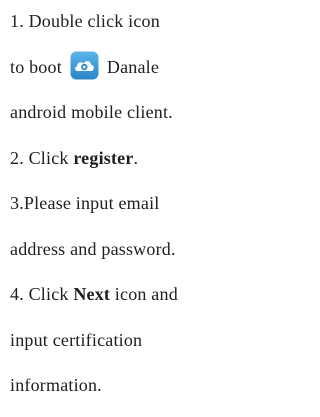  What do you see at coordinates (136, 157) in the screenshot?
I see `step2-suffix: .` at bounding box center [136, 157].